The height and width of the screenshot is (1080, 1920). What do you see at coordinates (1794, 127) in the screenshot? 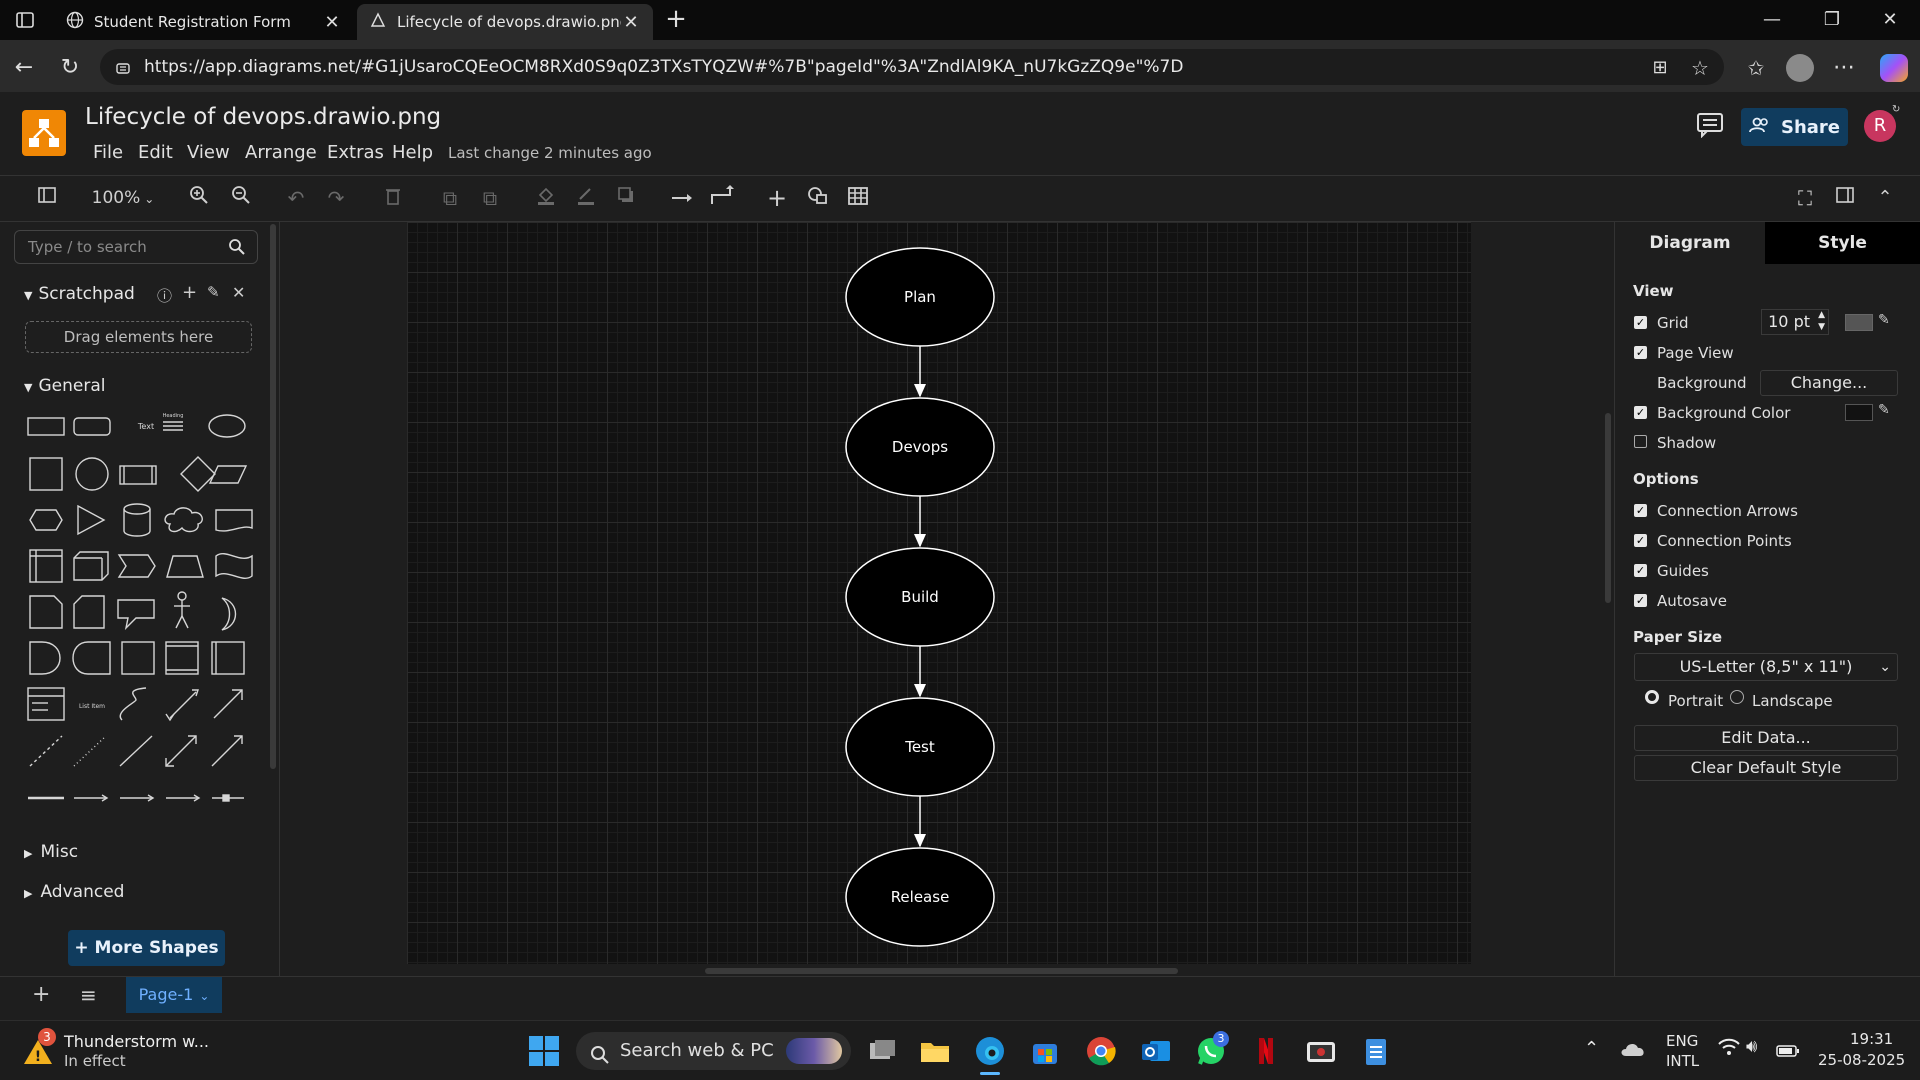
I see `share-button: Share` at bounding box center [1794, 127].